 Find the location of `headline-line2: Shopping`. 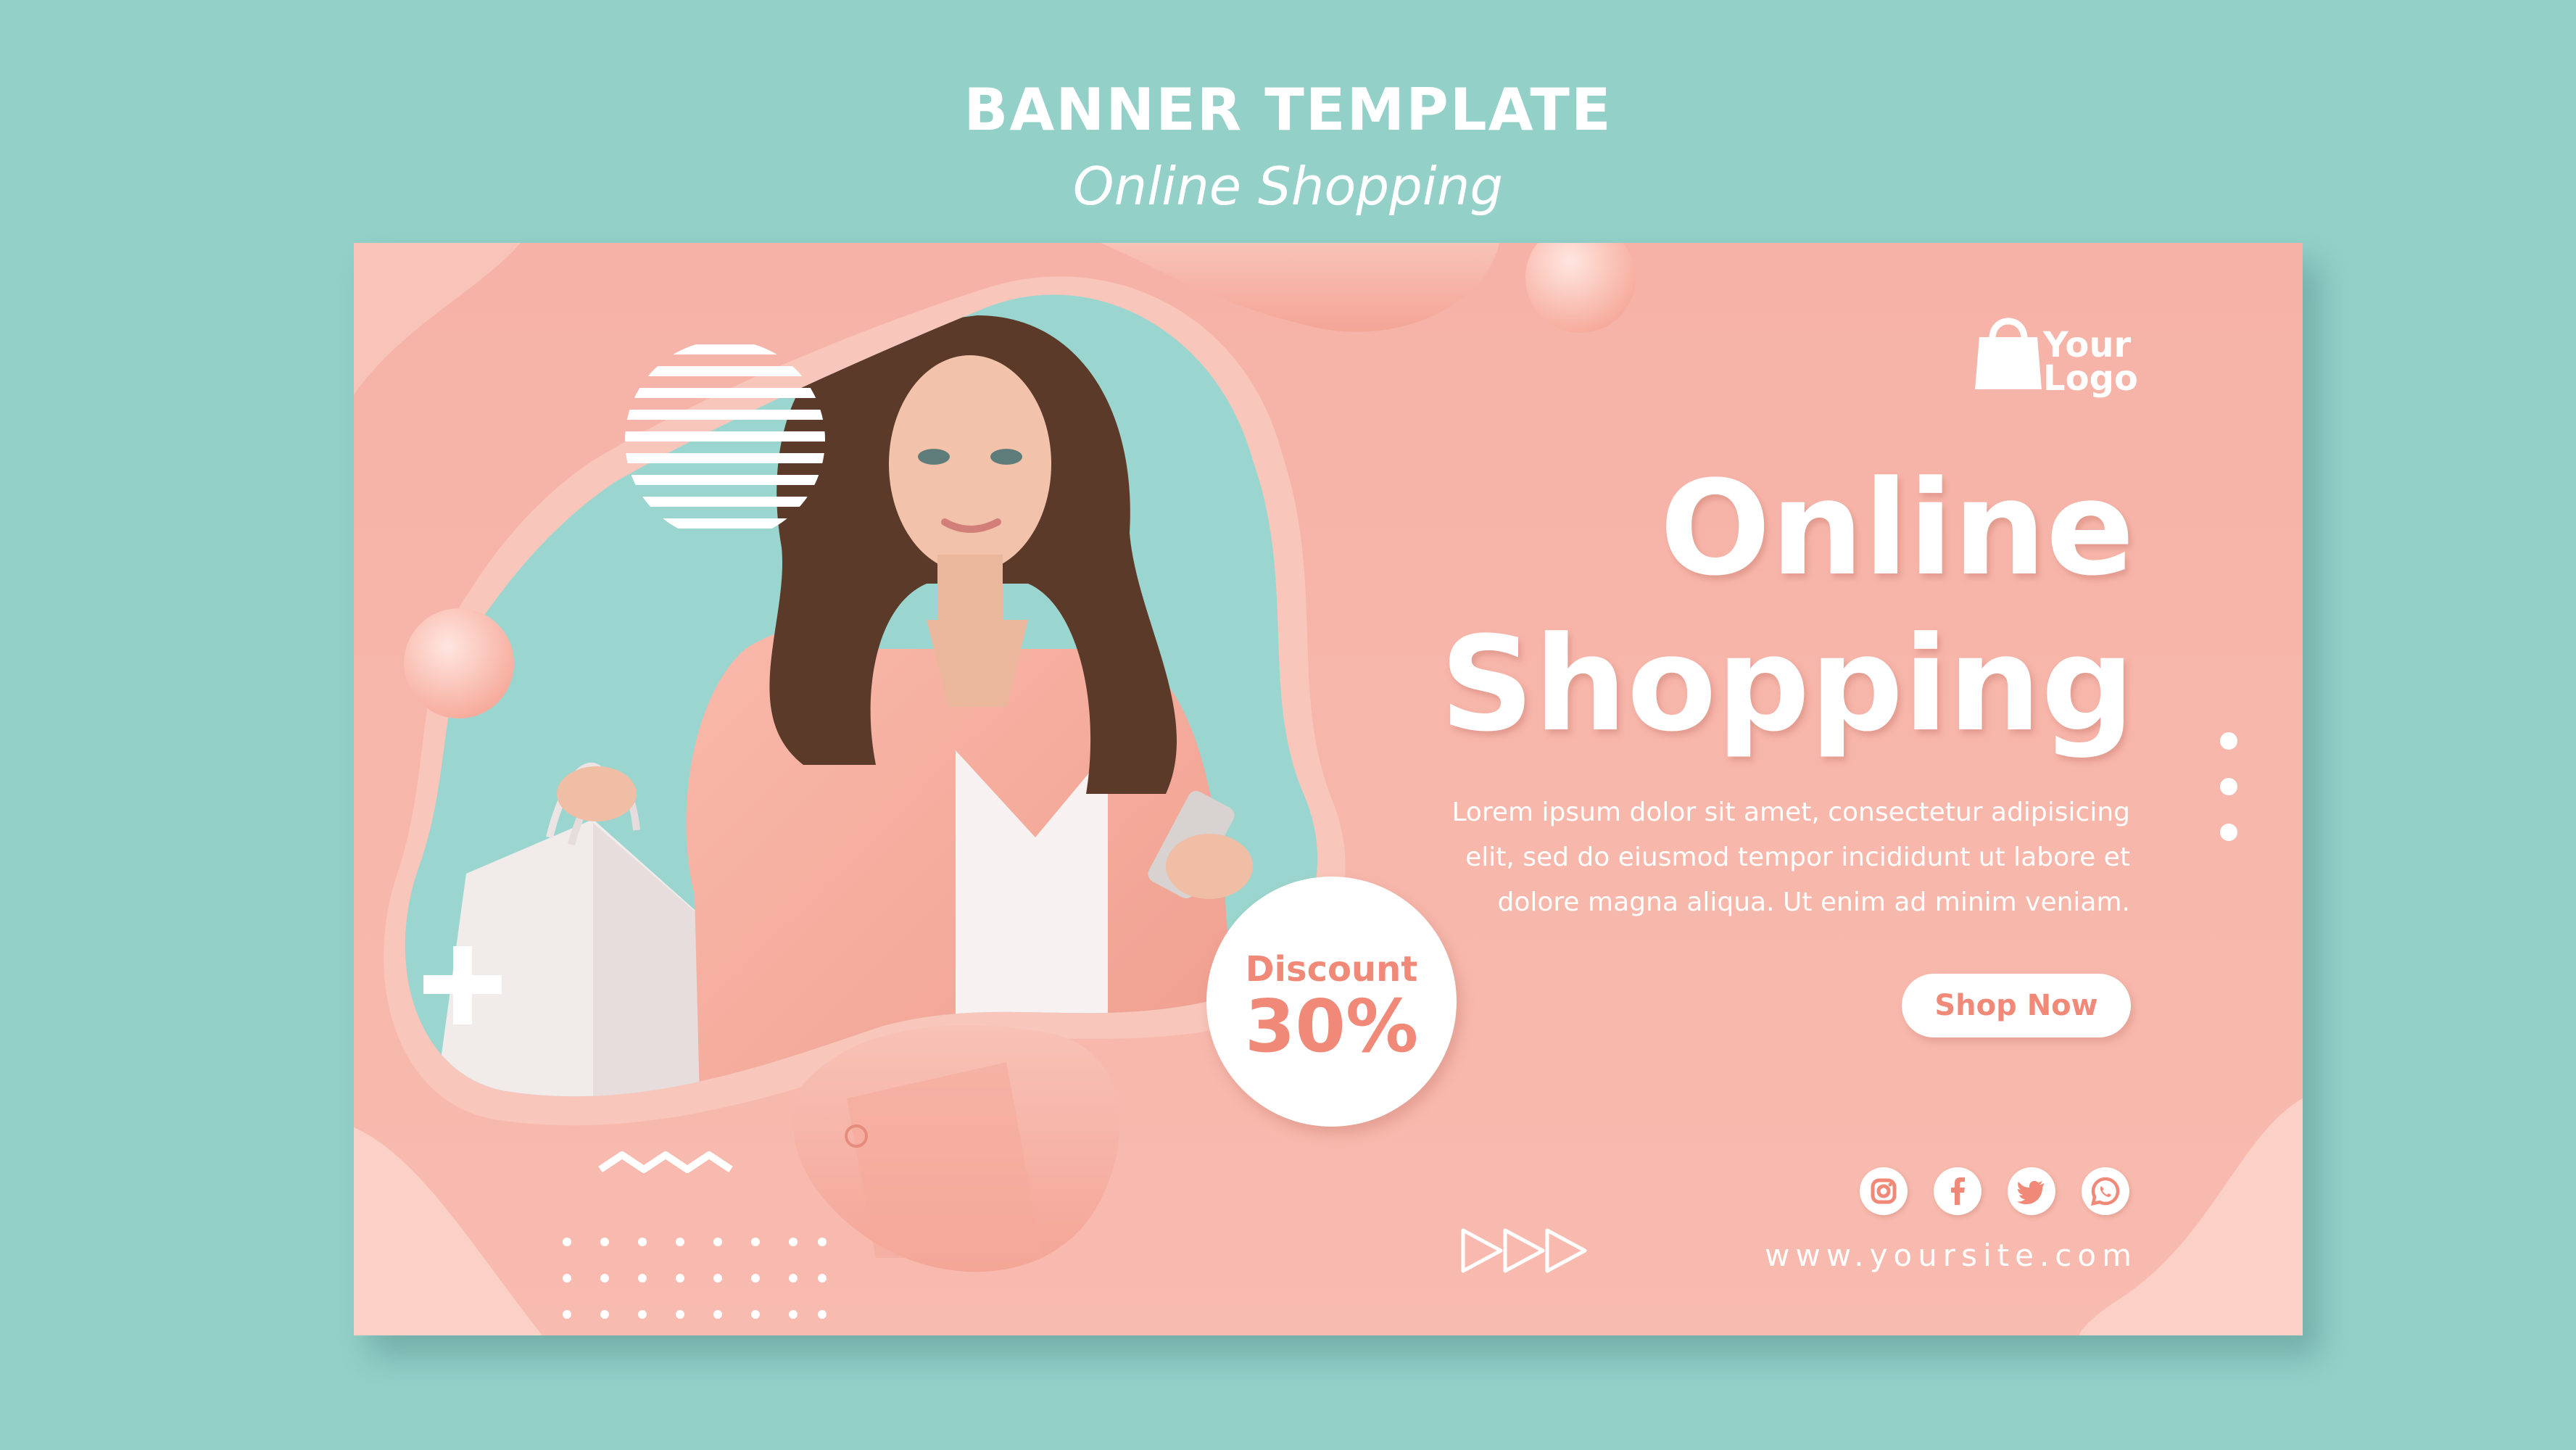

headline-line2: Shopping is located at coordinates (1787, 685).